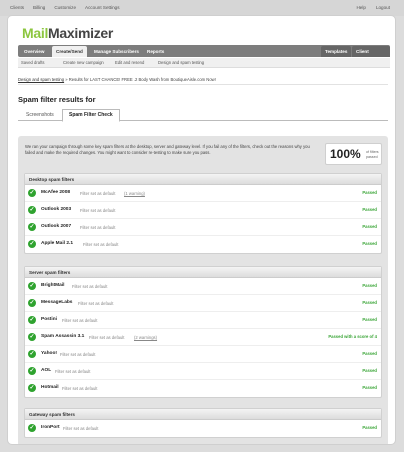 This screenshot has height=452, width=404. Describe the element at coordinates (352, 336) in the screenshot. I see `status-label: Passed with a score of 4` at that location.